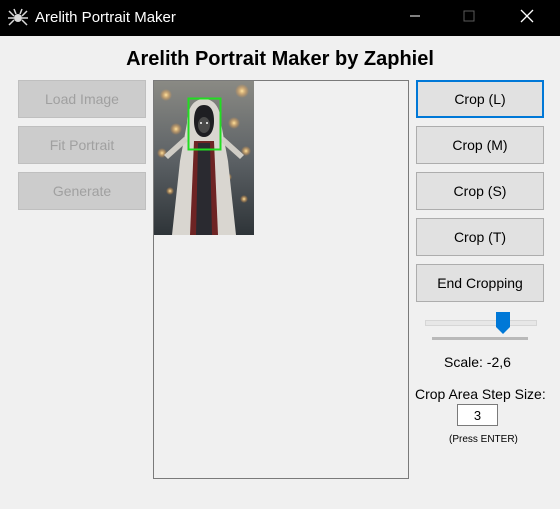 Image resolution: width=560 pixels, height=509 pixels. What do you see at coordinates (481, 323) in the screenshot?
I see `scale-slider-track` at bounding box center [481, 323].